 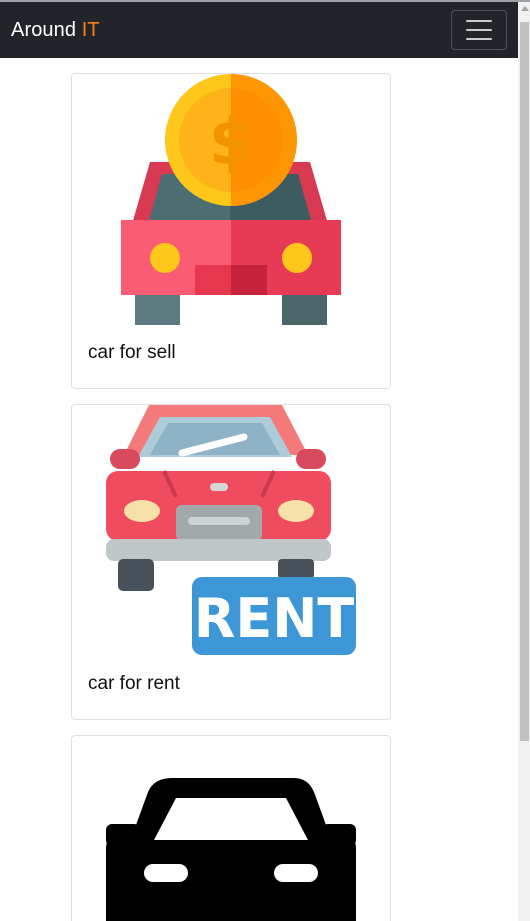 I want to click on car-rent-icon: RENT, so click(x=231, y=530).